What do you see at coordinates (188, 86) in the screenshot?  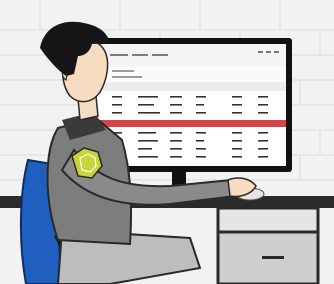 I see `table-header-row` at bounding box center [188, 86].